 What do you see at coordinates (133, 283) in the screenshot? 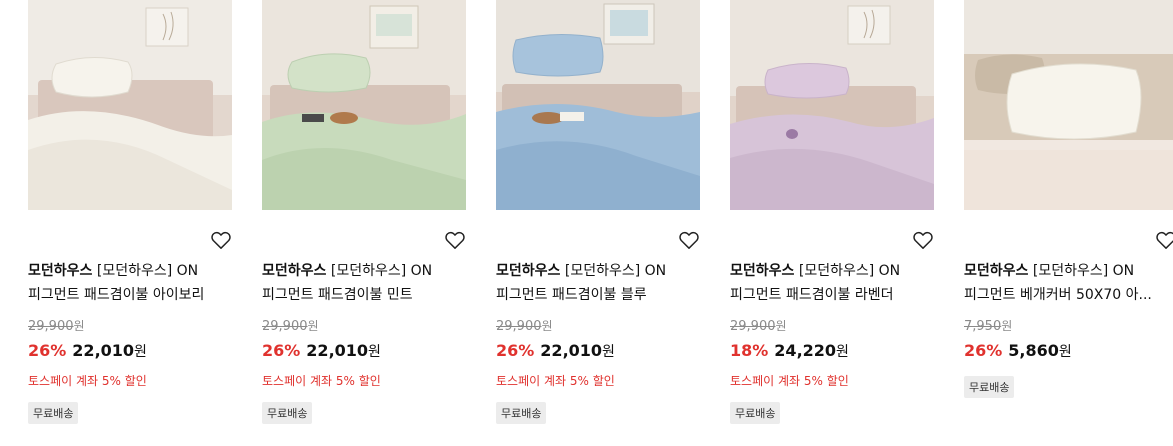
I see `product-title: 모던하우스 [모던하우스] ON 피그먼트 패드겸이불 아이보리` at bounding box center [133, 283].